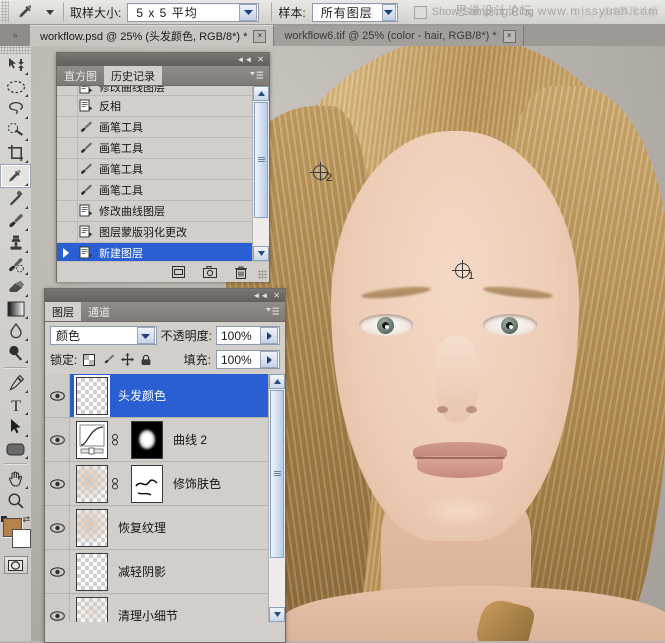 The width and height of the screenshot is (665, 643). What do you see at coordinates (15, 87) in the screenshot?
I see `elliptical-marquee-tool` at bounding box center [15, 87].